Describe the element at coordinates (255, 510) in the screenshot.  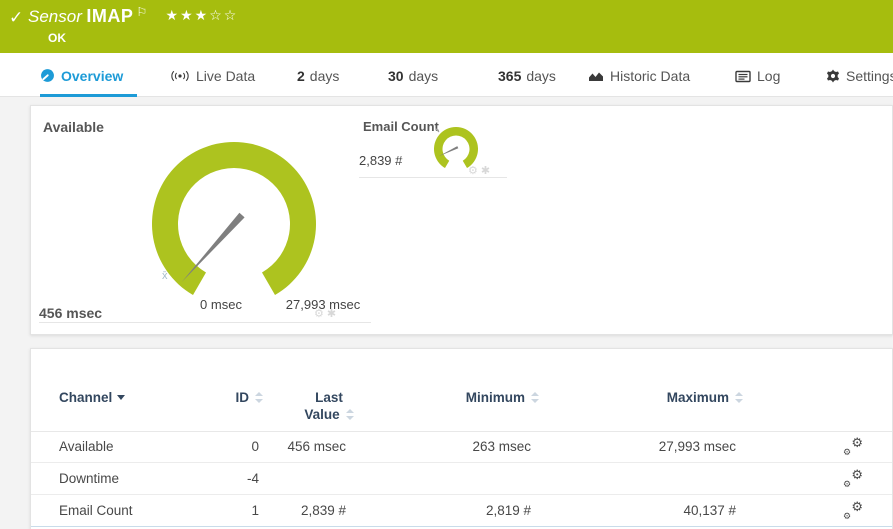
I see `channel-id: 1` at that location.